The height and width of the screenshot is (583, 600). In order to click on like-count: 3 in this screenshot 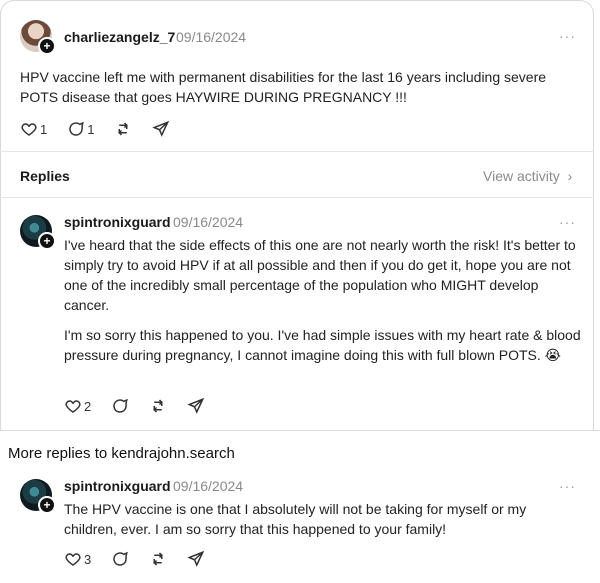, I will do `click(88, 559)`.